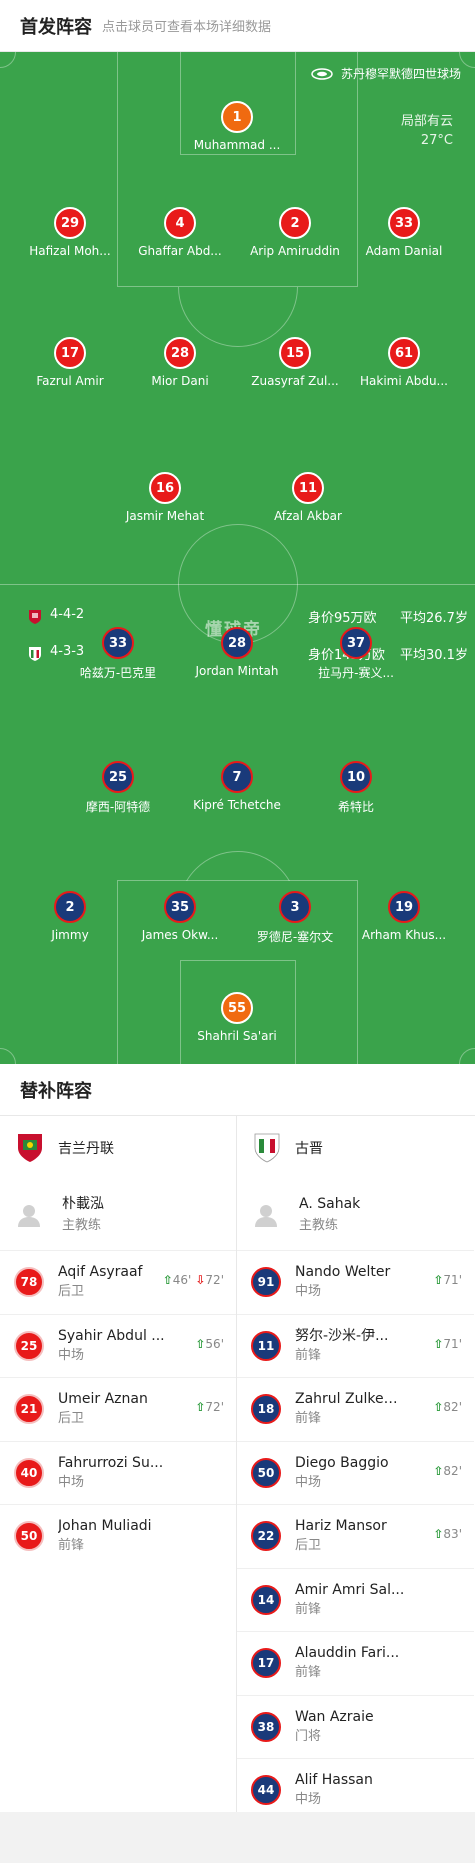 The height and width of the screenshot is (1863, 475). I want to click on sub-player-number: 21, so click(29, 1409).